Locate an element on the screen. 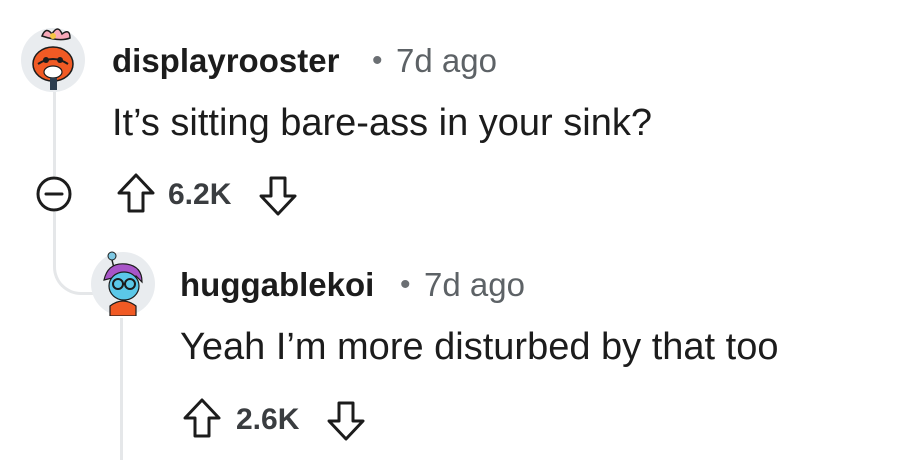  vote-score: 6.2K is located at coordinates (200, 194).